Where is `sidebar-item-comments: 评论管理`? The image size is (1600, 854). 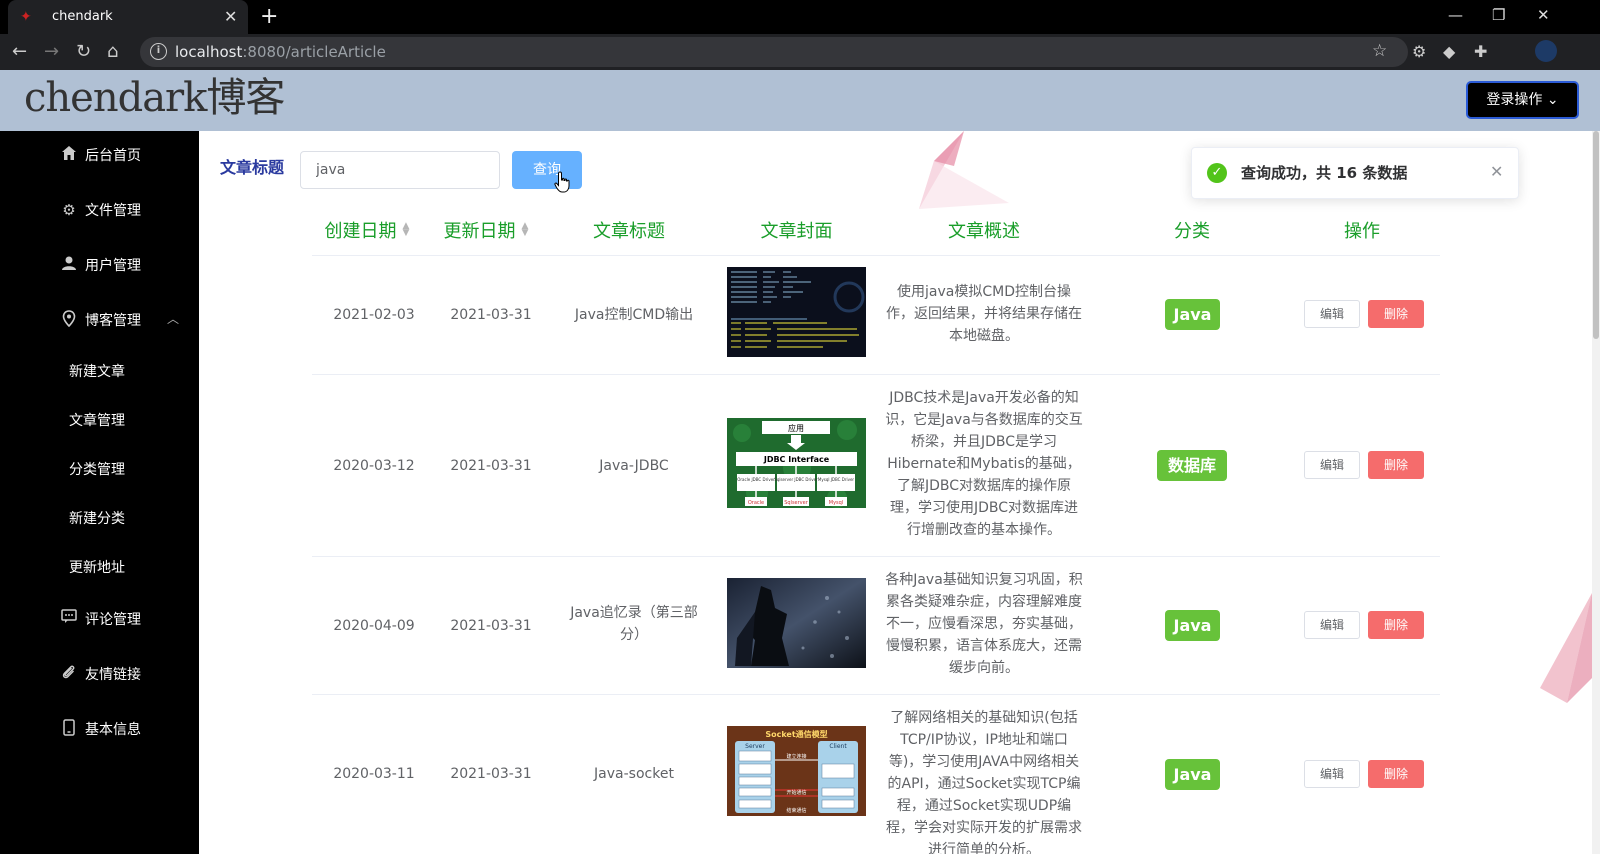
sidebar-item-comments: 评论管理 is located at coordinates (99, 620).